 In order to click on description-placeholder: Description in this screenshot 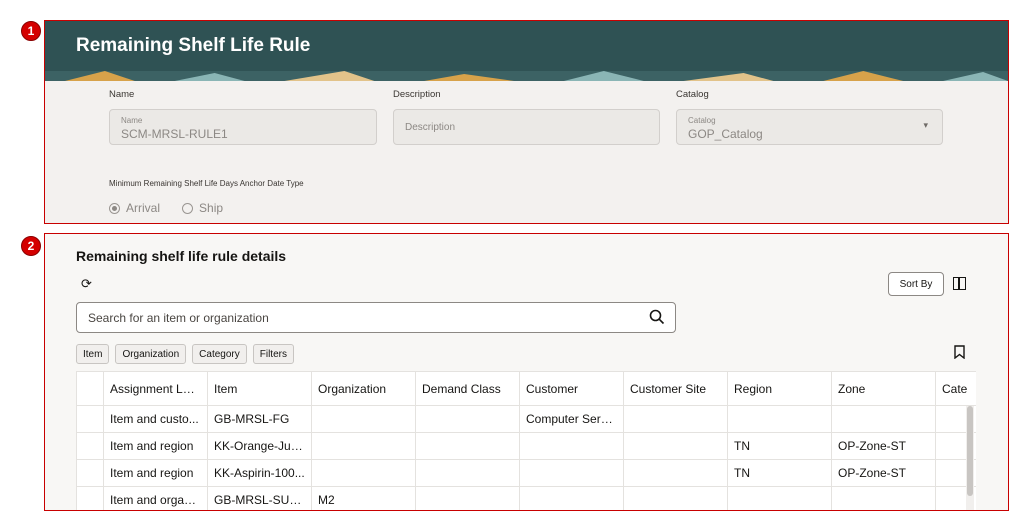, I will do `click(430, 127)`.